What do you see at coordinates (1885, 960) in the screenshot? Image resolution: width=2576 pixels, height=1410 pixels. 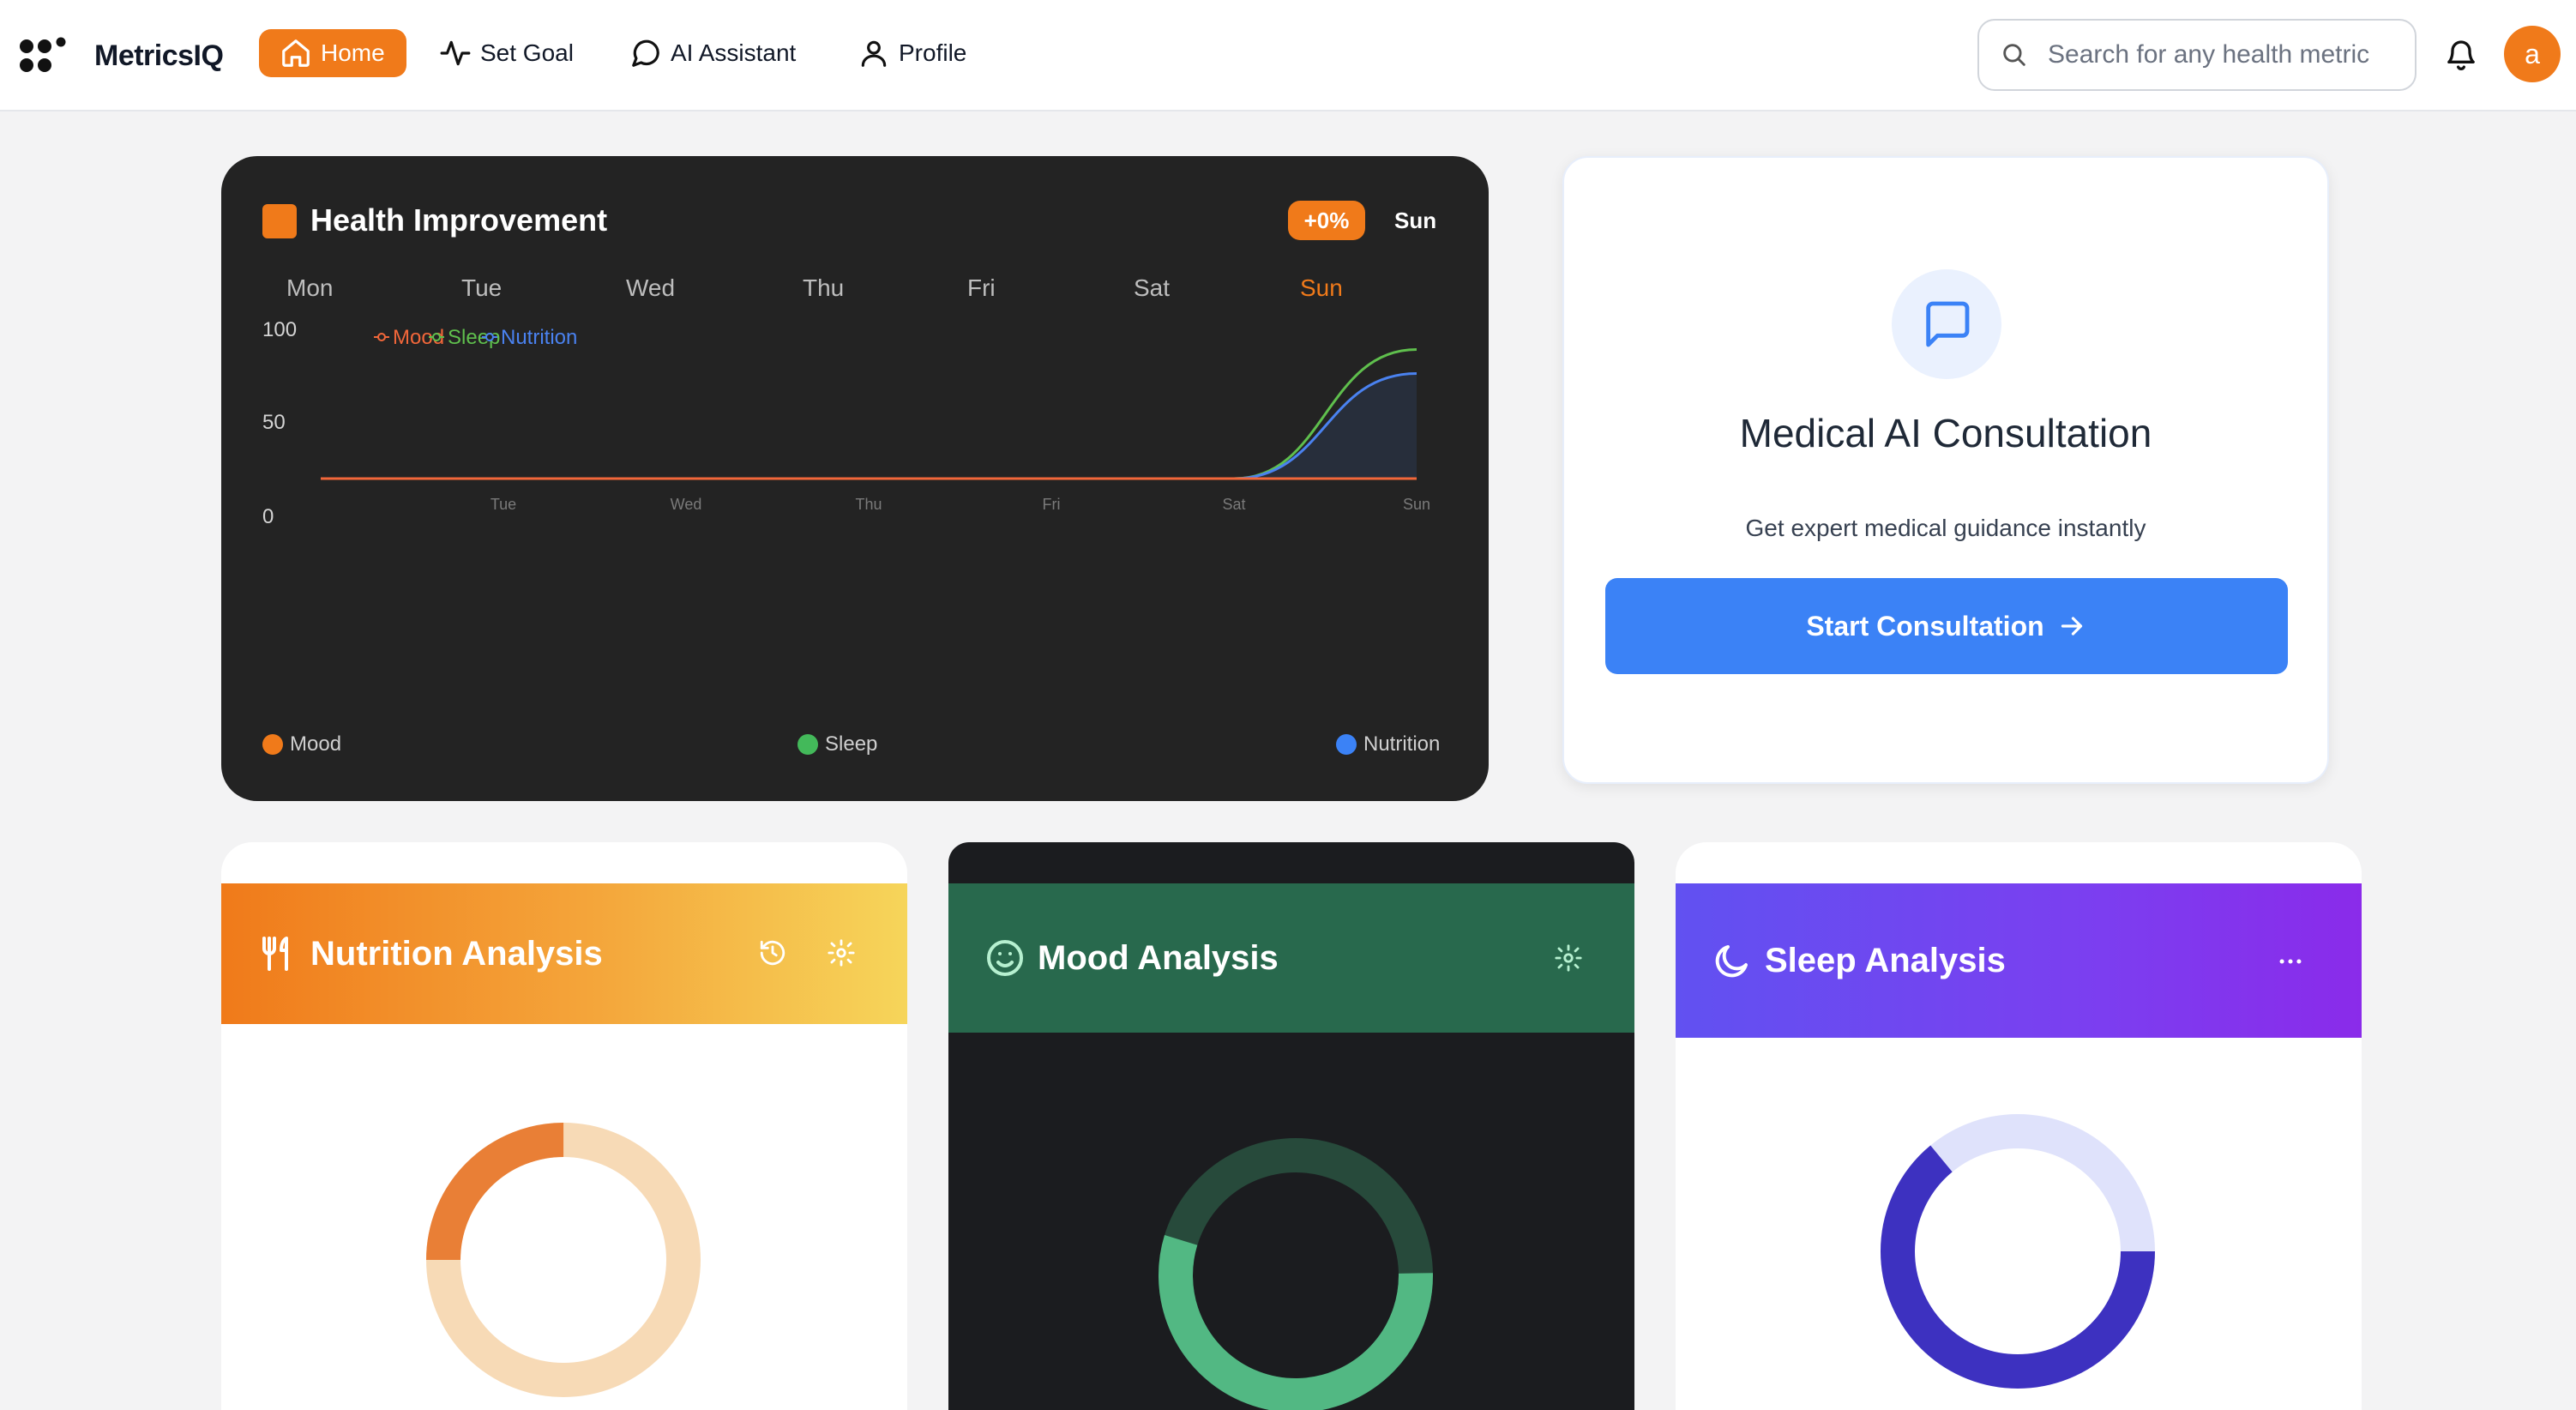 I see `sleep-card-title: Sleep Analysis` at bounding box center [1885, 960].